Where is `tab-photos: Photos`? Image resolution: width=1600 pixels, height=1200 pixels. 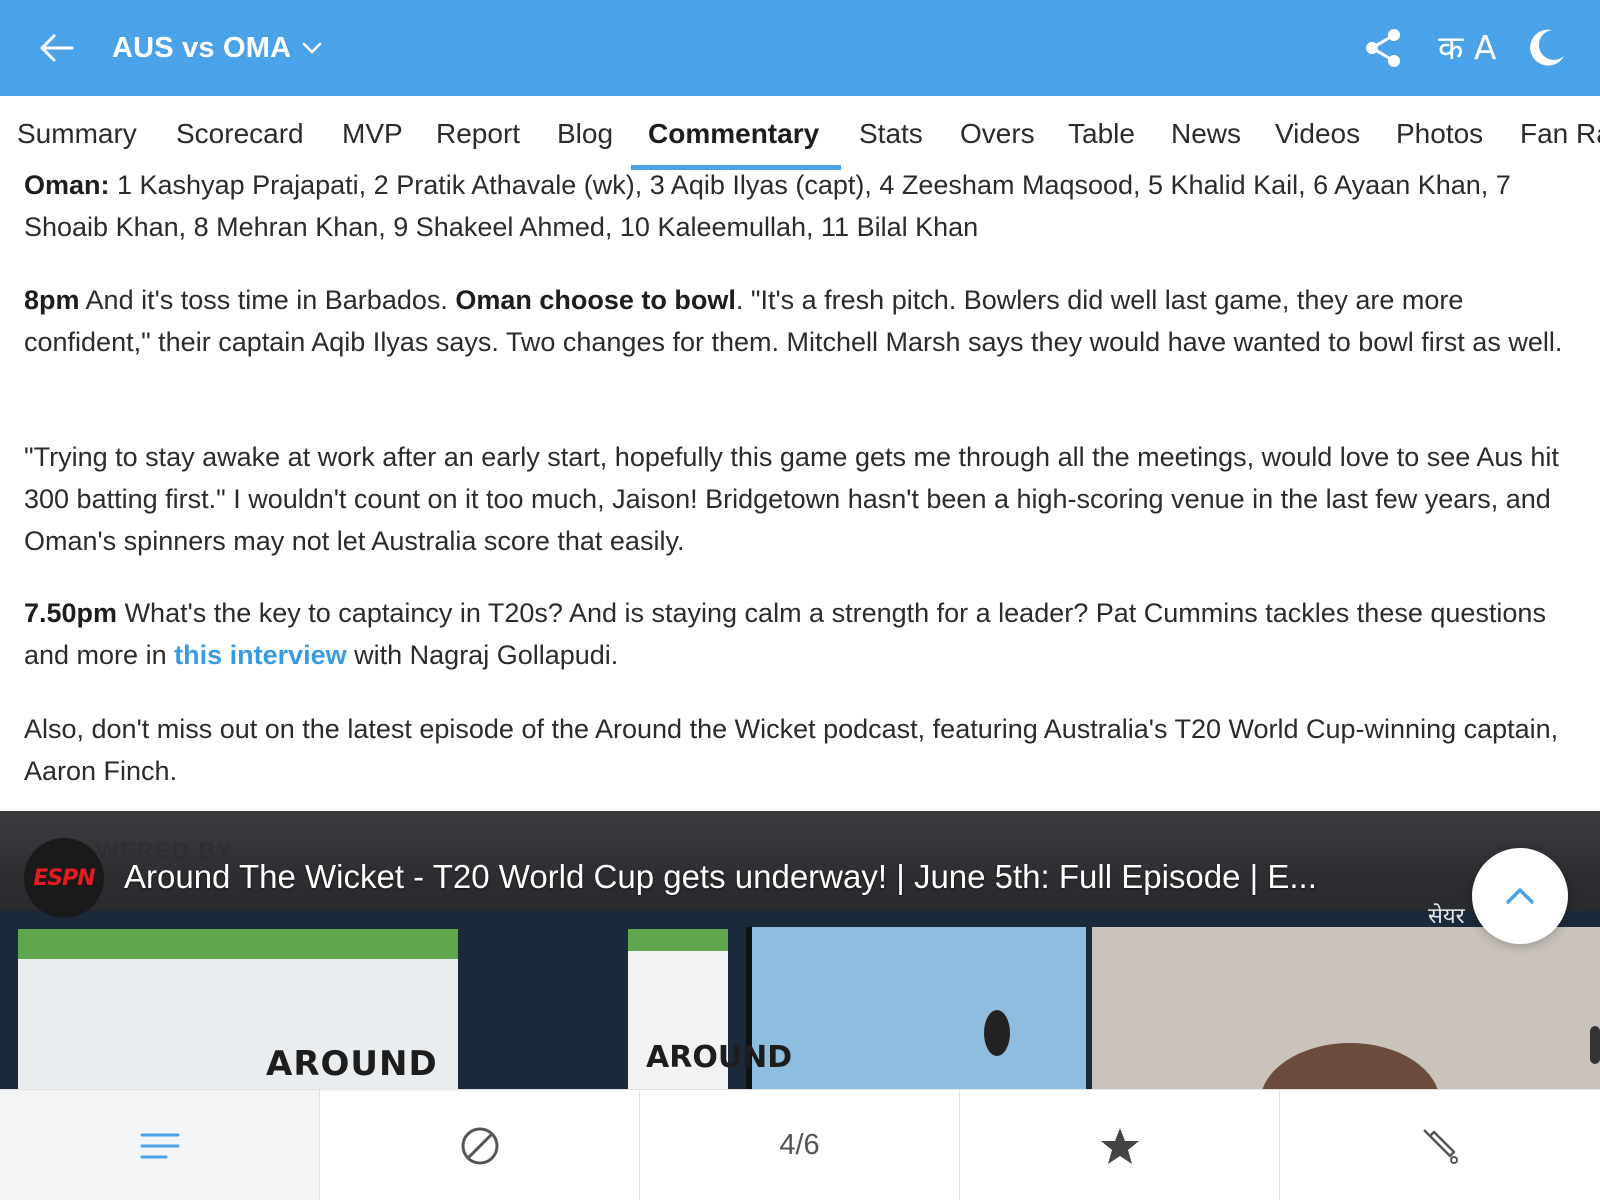 tab-photos: Photos is located at coordinates (1439, 134).